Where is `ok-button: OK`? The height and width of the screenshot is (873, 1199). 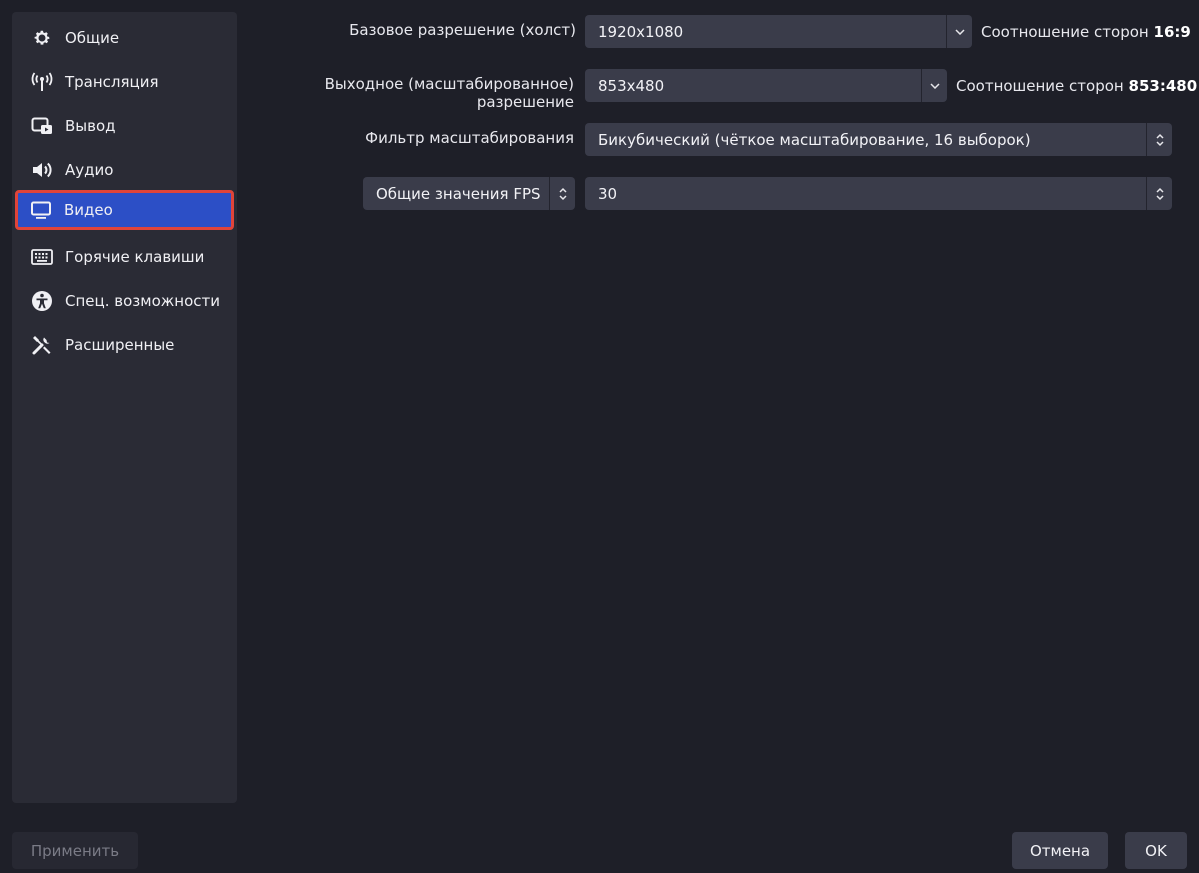
ok-button: OK is located at coordinates (1156, 850).